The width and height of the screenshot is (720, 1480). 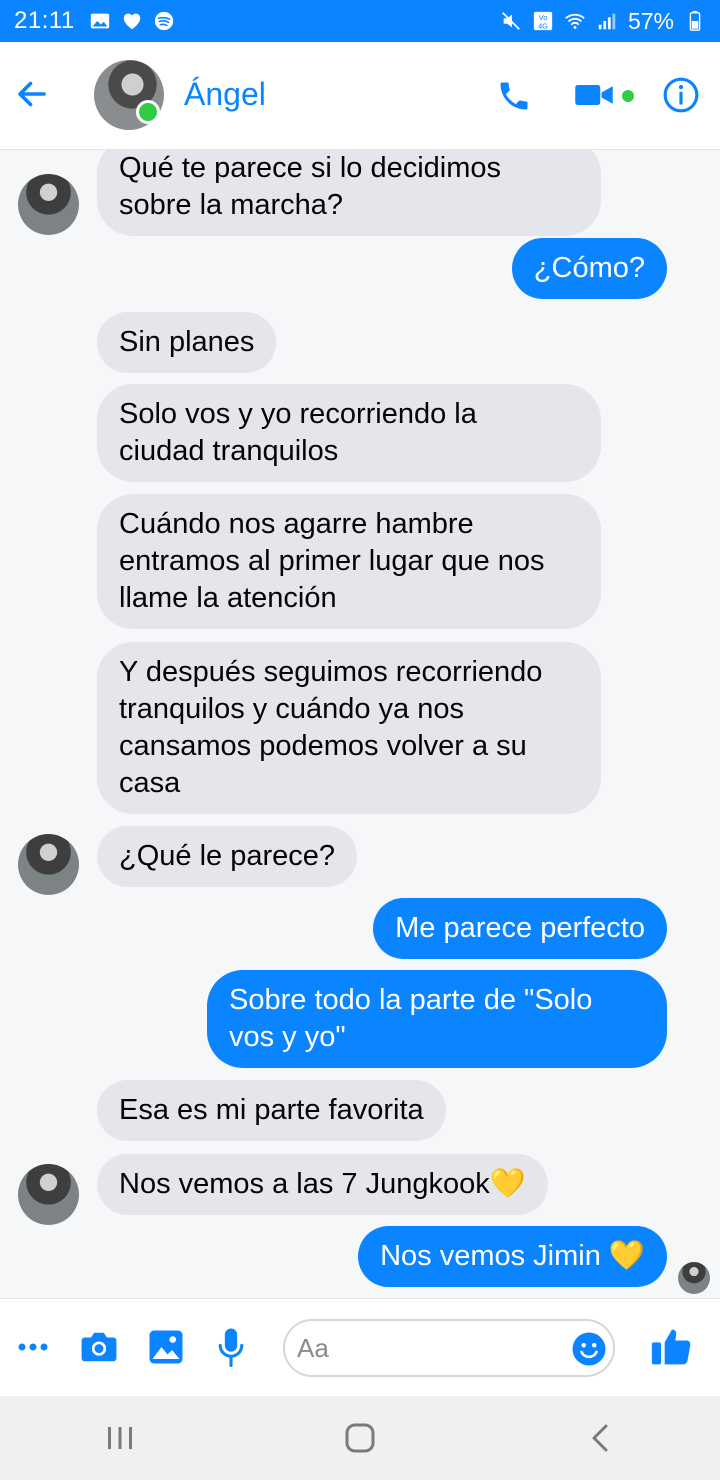 I want to click on recent-apps-icon, so click(x=120, y=1438).